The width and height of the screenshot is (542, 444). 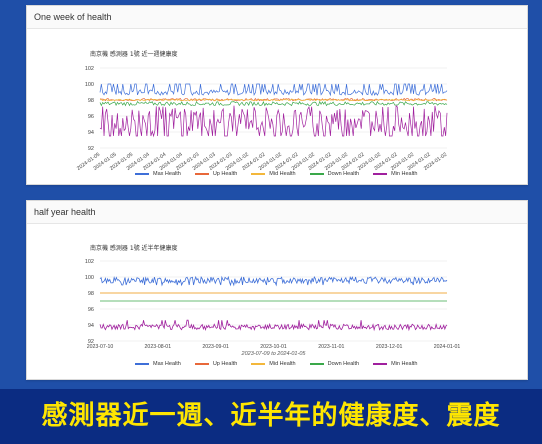 What do you see at coordinates (277, 17) in the screenshot?
I see `panel-title: One week of health` at bounding box center [277, 17].